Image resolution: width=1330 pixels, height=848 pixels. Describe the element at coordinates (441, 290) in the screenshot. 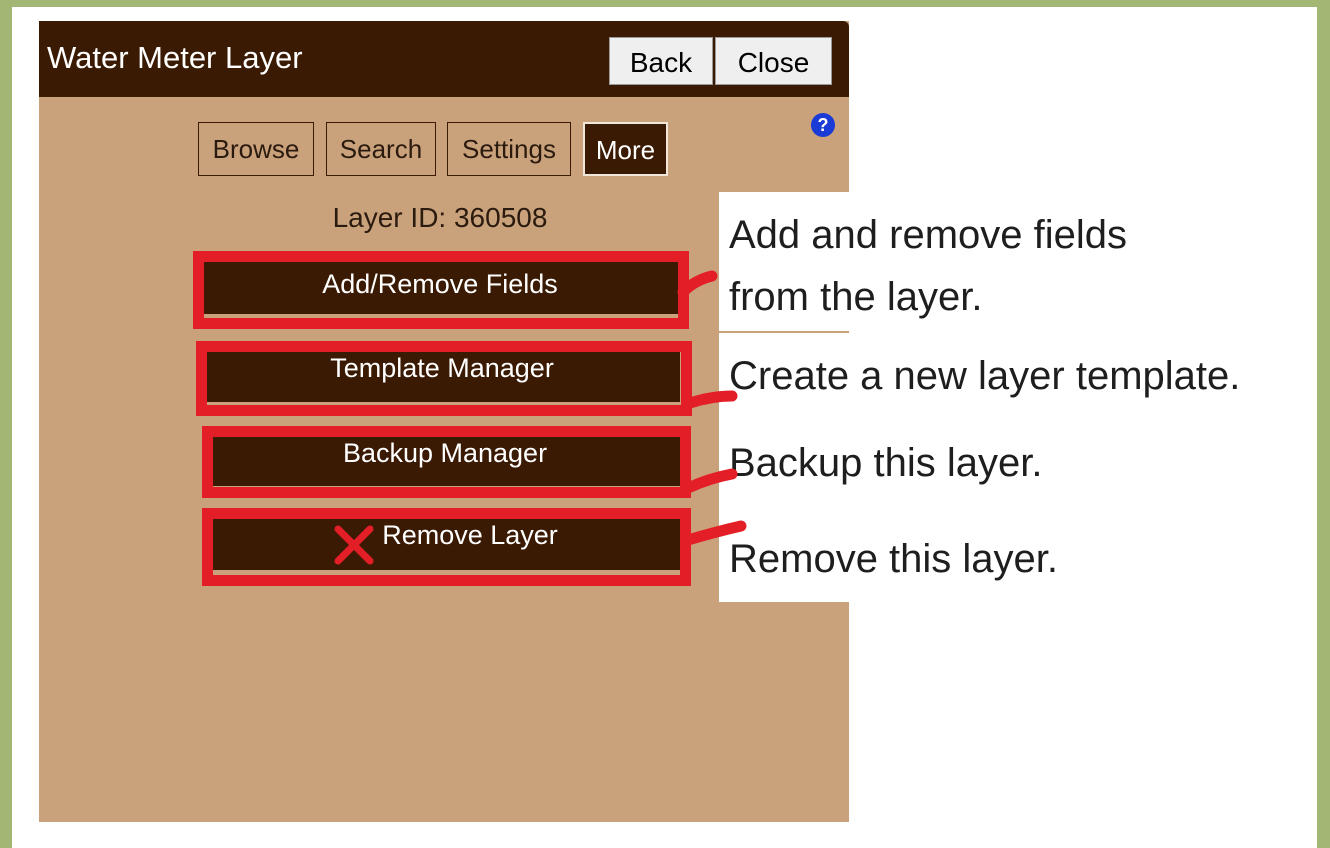

I see `highlight-box-add-remove-fields` at that location.